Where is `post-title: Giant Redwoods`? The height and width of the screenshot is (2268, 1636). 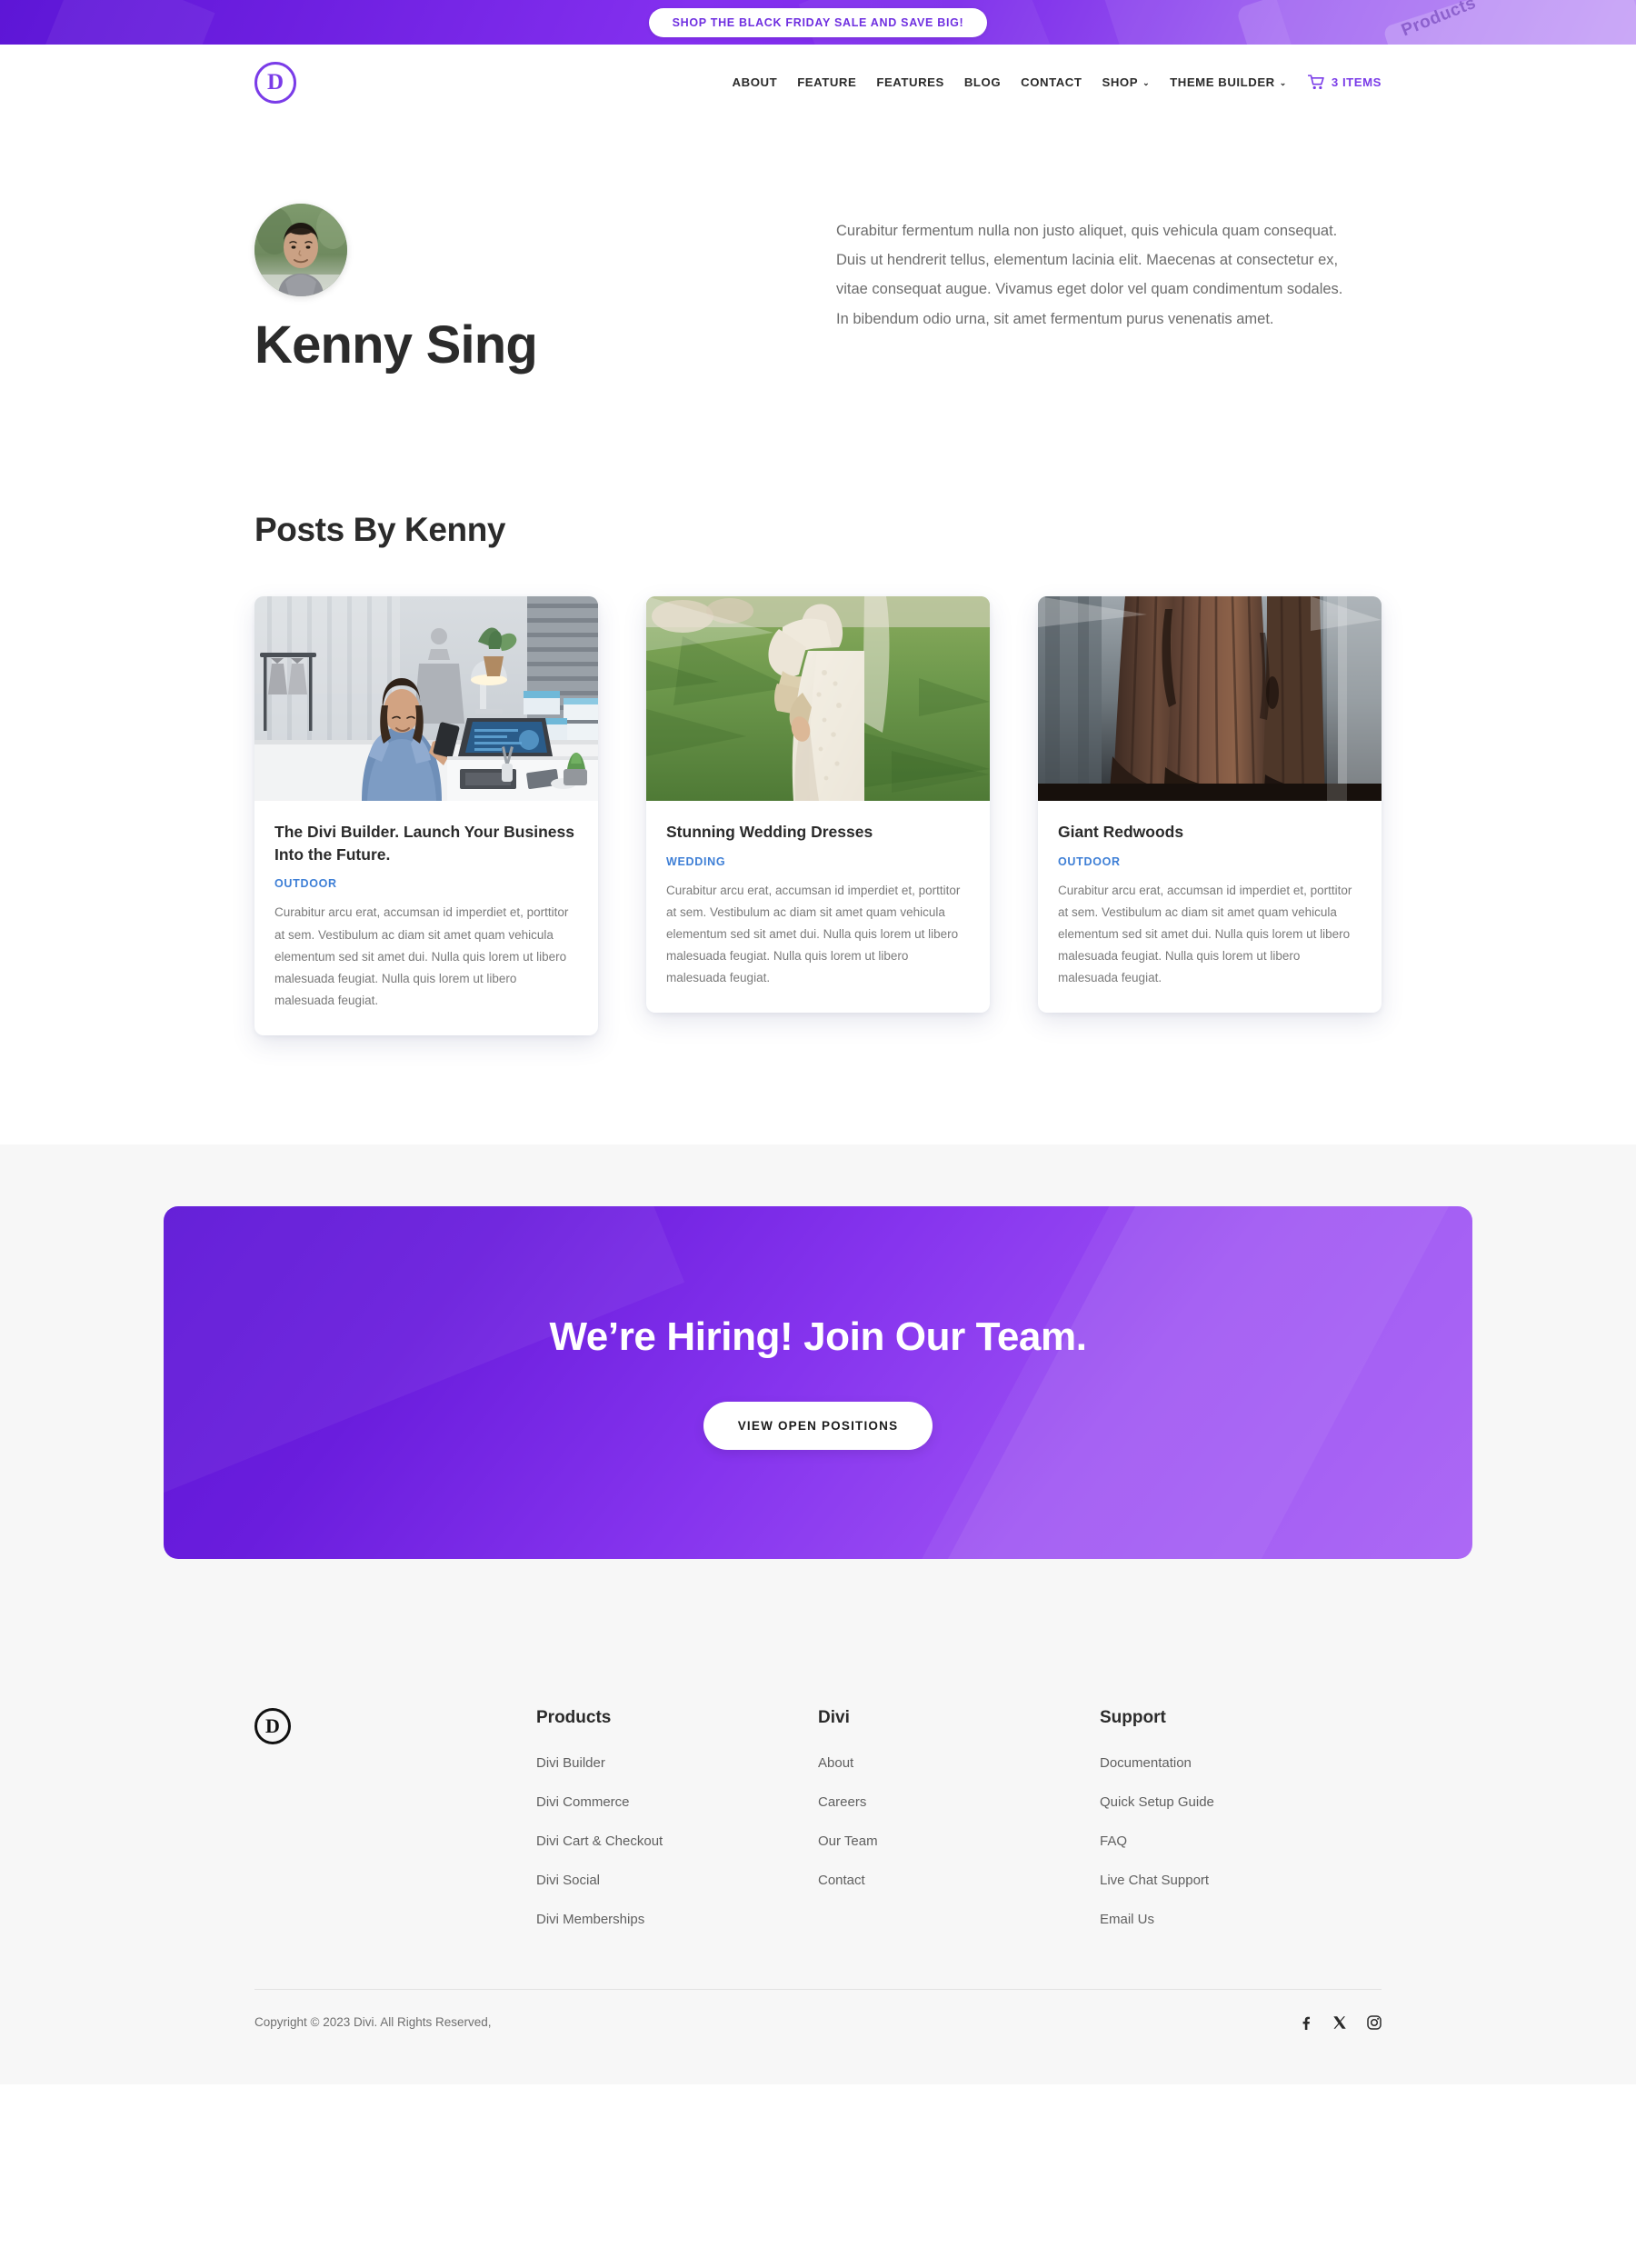
post-title: Giant Redwoods is located at coordinates (1210, 832).